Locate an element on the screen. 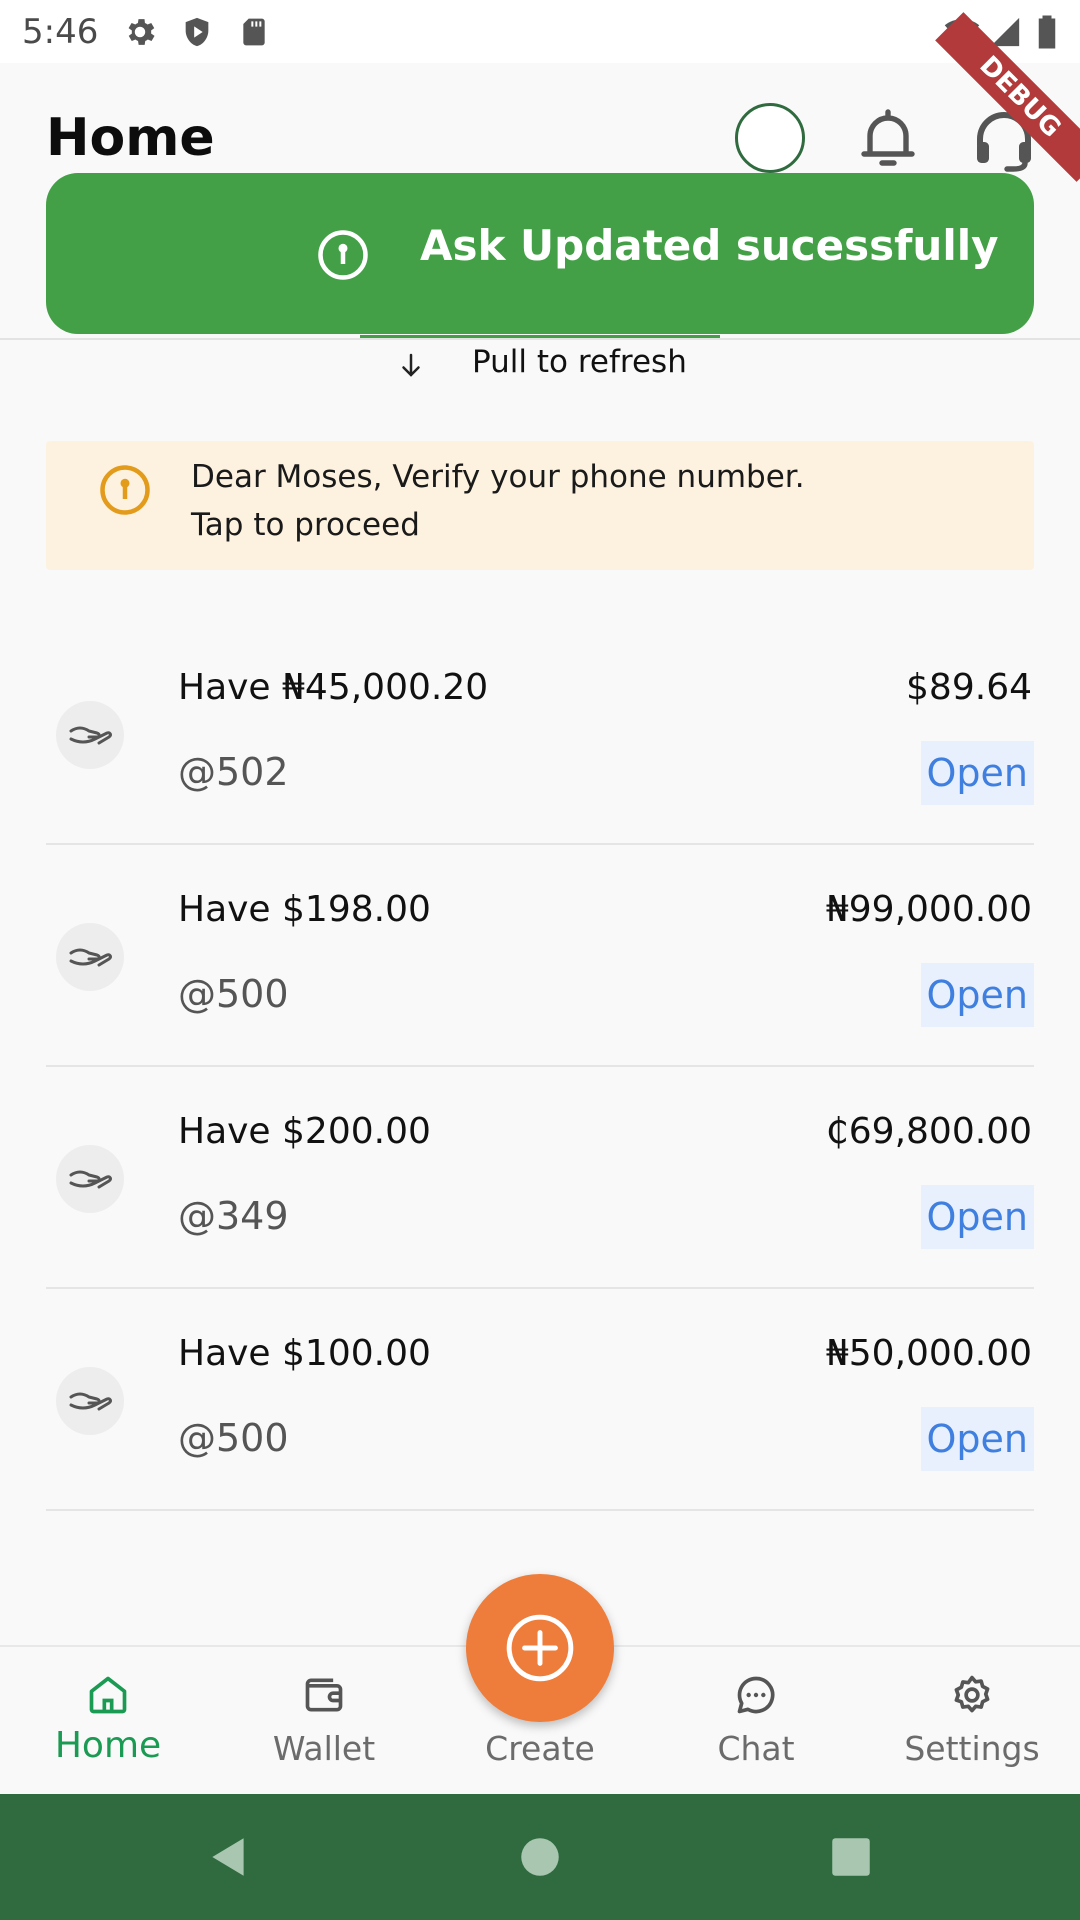 The height and width of the screenshot is (1920, 1080). back-icon is located at coordinates (229, 1857).